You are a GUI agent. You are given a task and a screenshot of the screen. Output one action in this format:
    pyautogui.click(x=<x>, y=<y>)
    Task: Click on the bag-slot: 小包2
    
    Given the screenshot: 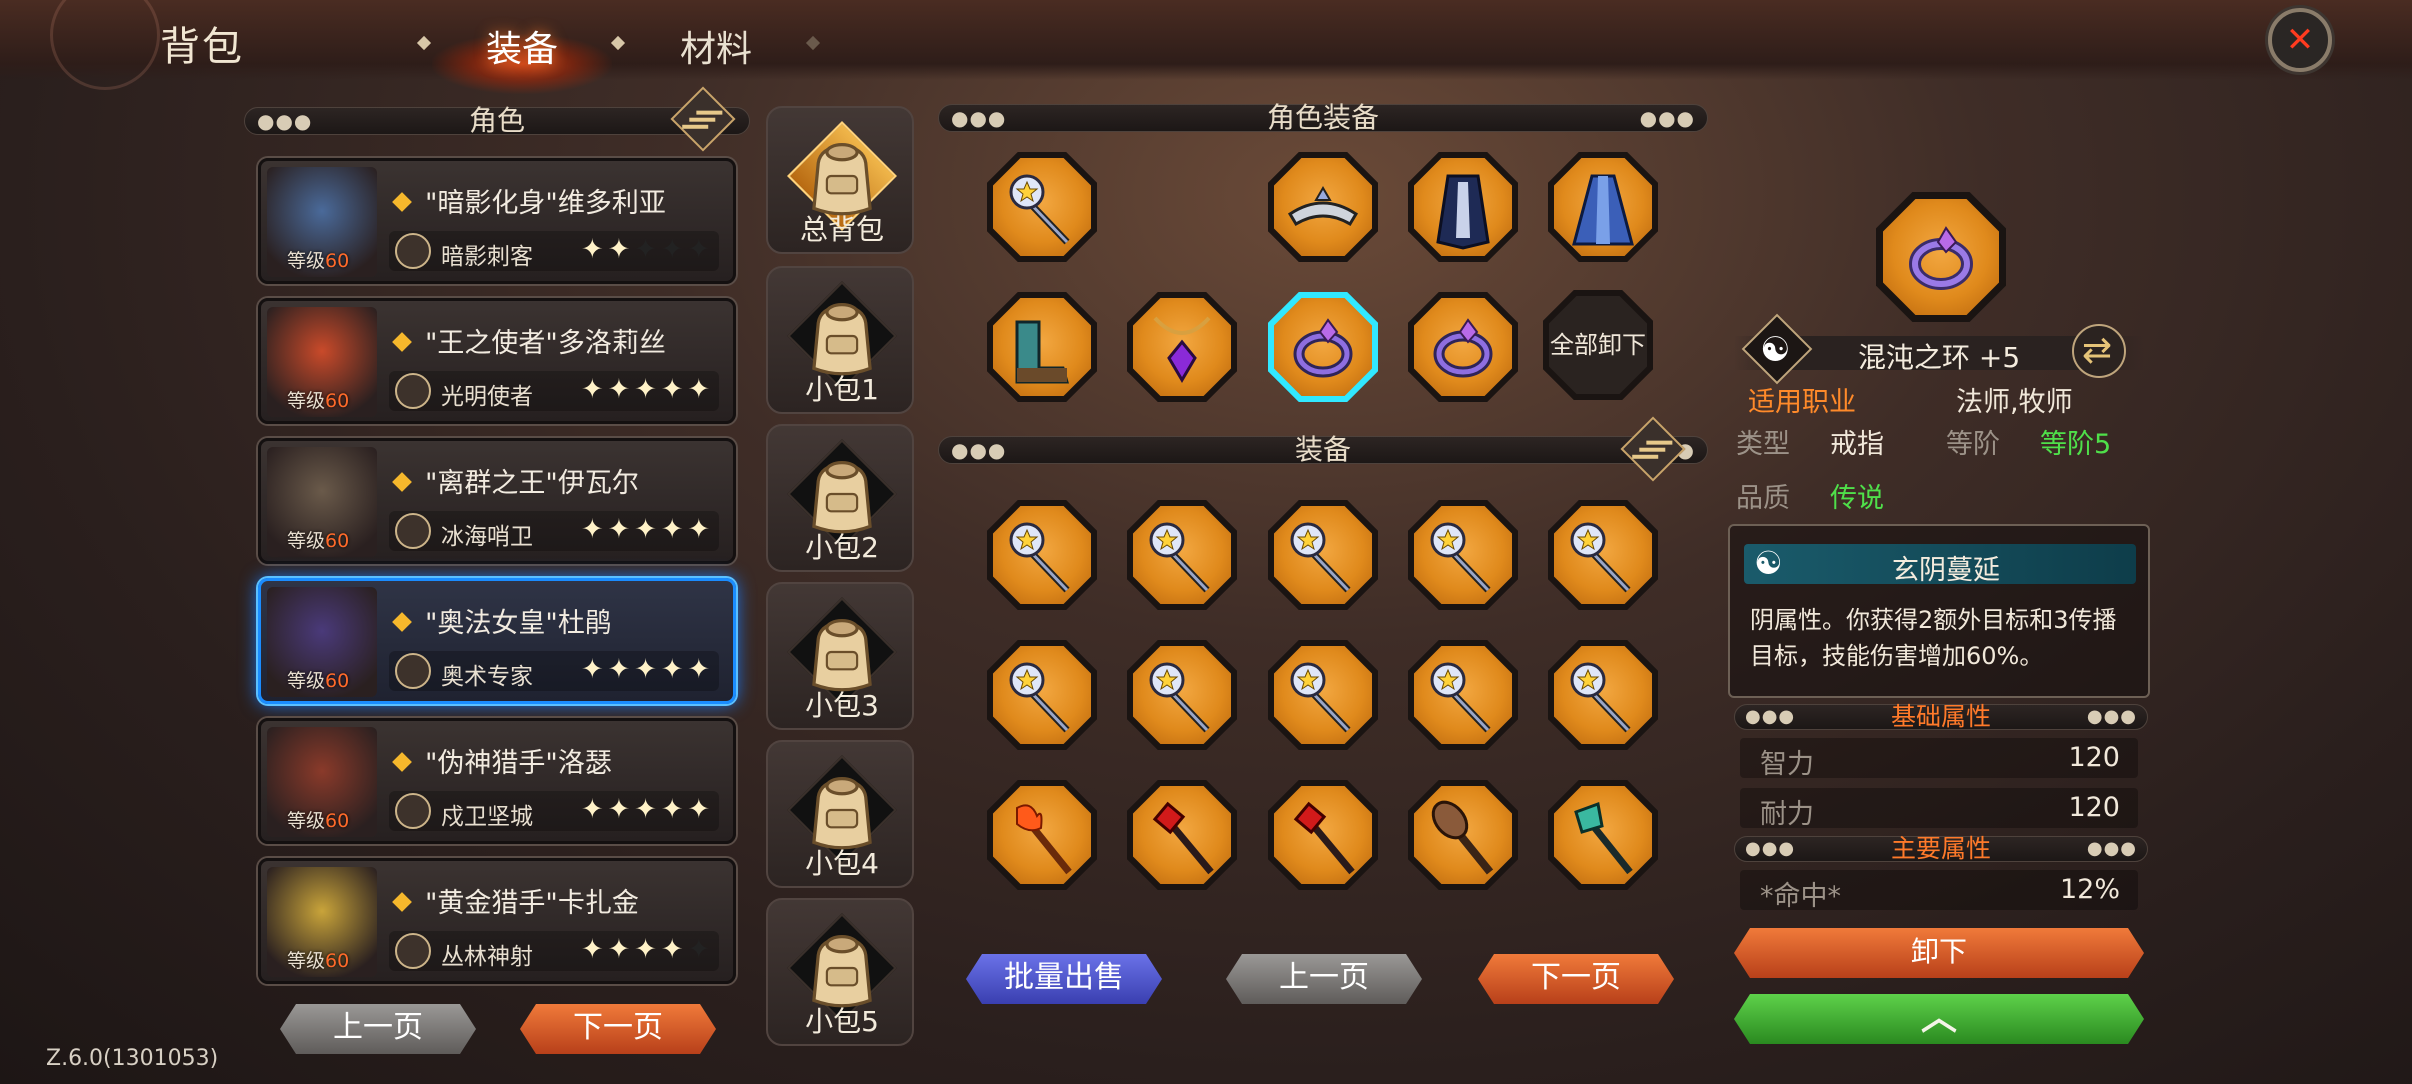 What is the action you would take?
    pyautogui.click(x=840, y=498)
    